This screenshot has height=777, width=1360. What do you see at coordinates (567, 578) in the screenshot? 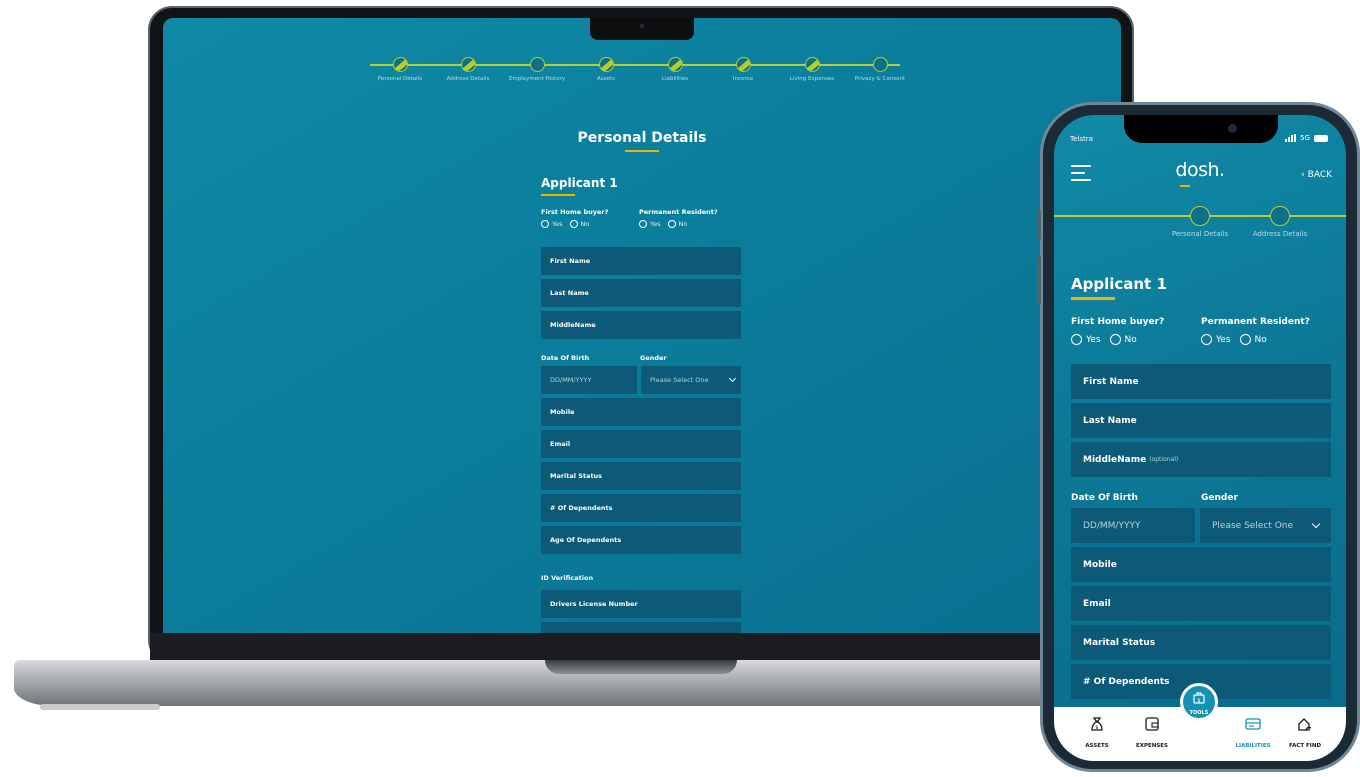
I see `id-verification-heading: ID Verification` at bounding box center [567, 578].